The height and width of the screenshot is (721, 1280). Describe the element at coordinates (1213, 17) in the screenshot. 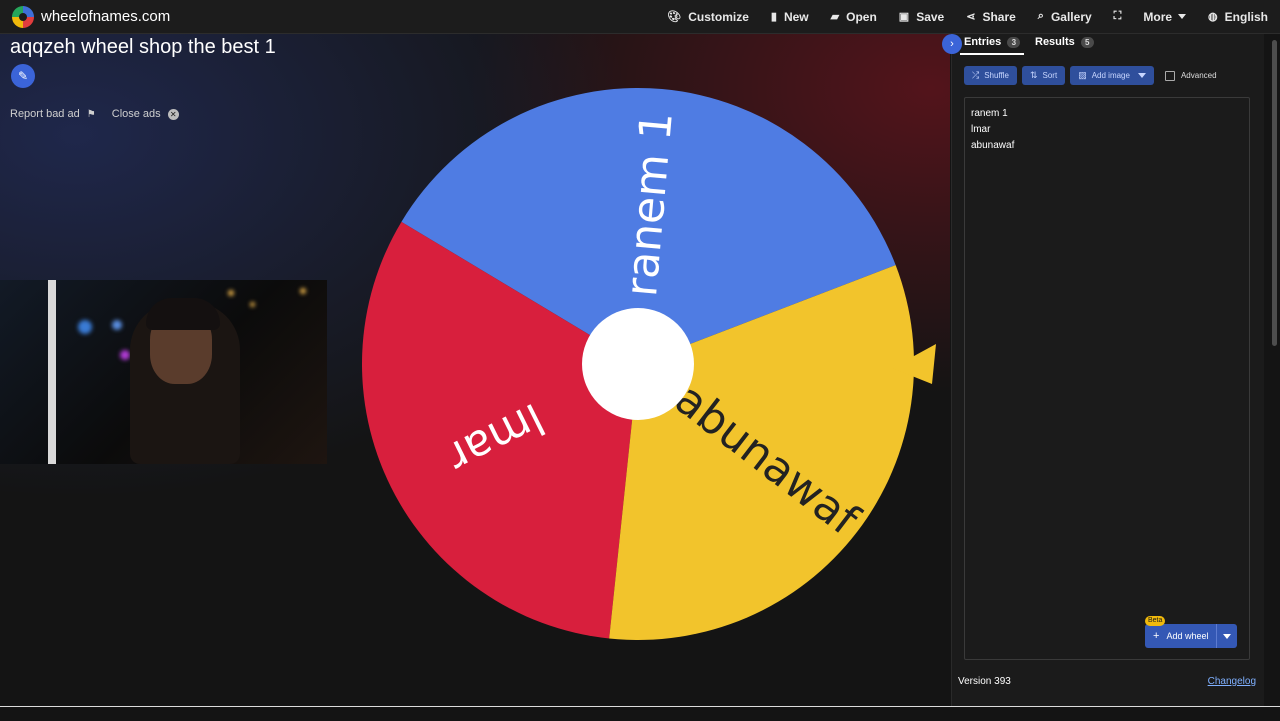

I see `globe-icon: ◍` at that location.